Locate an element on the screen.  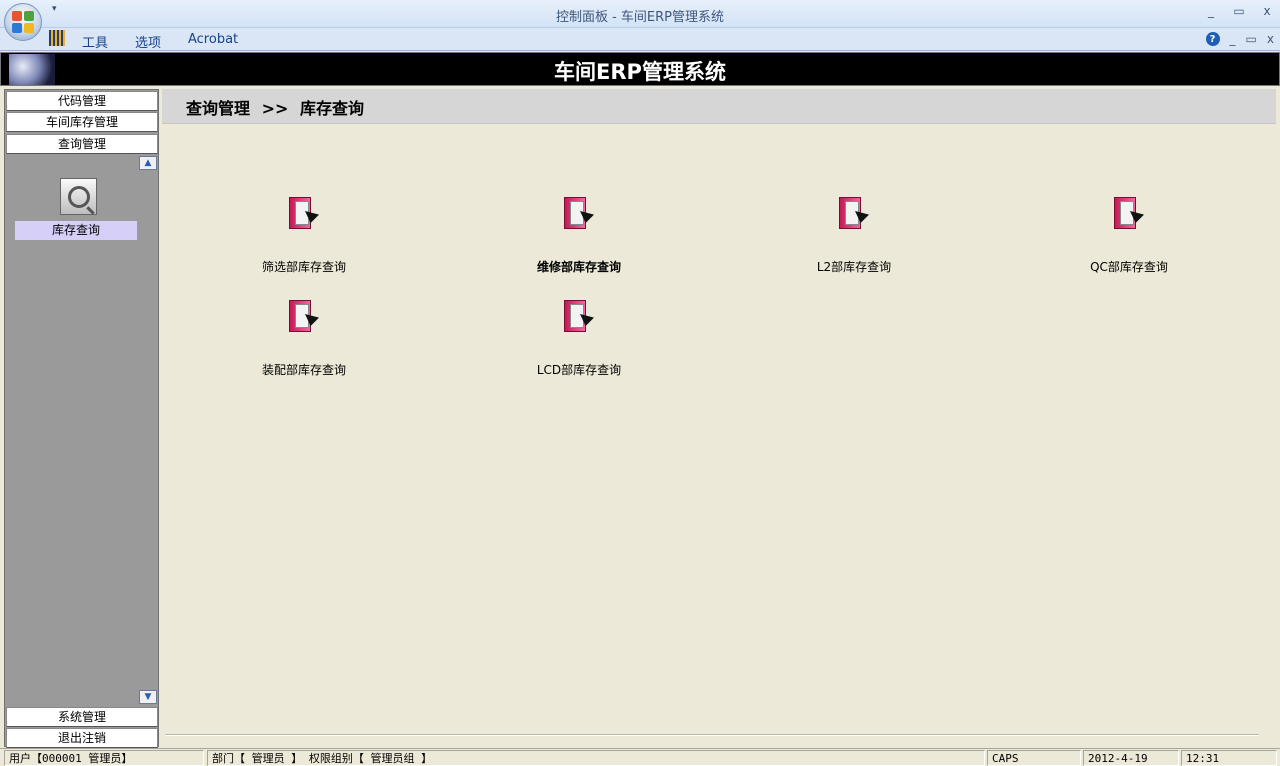
status-department: 部门【 管理员 】 权限组别【 管理员组 】 is located at coordinates (596, 758).